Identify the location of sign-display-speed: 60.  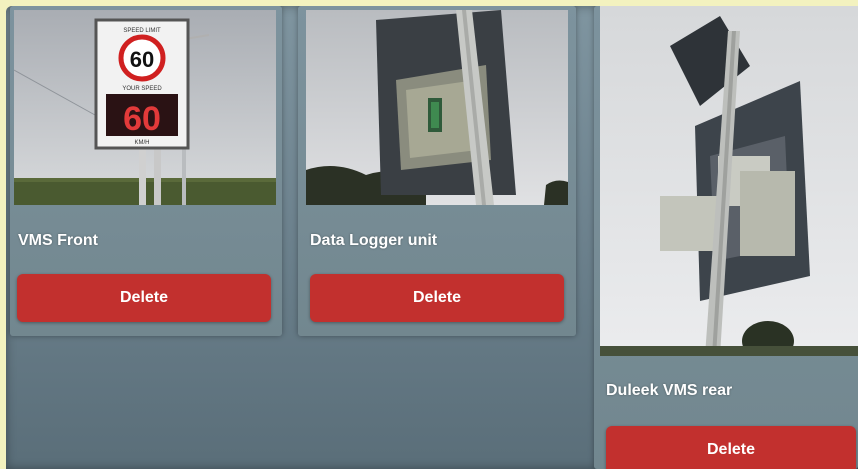
(142, 119).